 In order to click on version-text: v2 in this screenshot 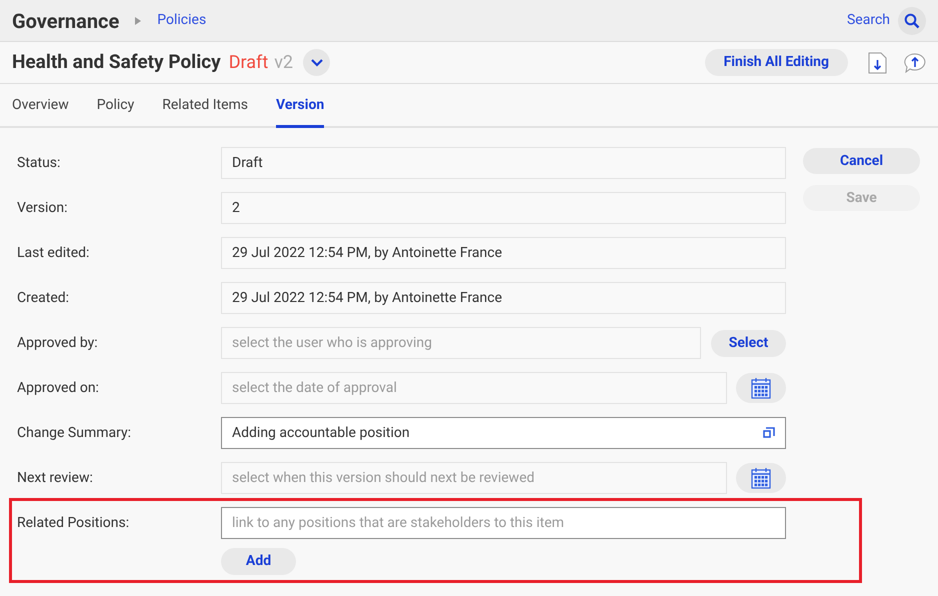, I will do `click(284, 63)`.